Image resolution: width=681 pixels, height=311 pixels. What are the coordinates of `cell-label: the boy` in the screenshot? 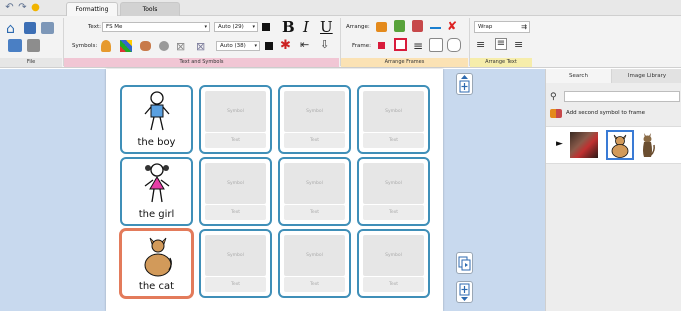 It's located at (156, 142).